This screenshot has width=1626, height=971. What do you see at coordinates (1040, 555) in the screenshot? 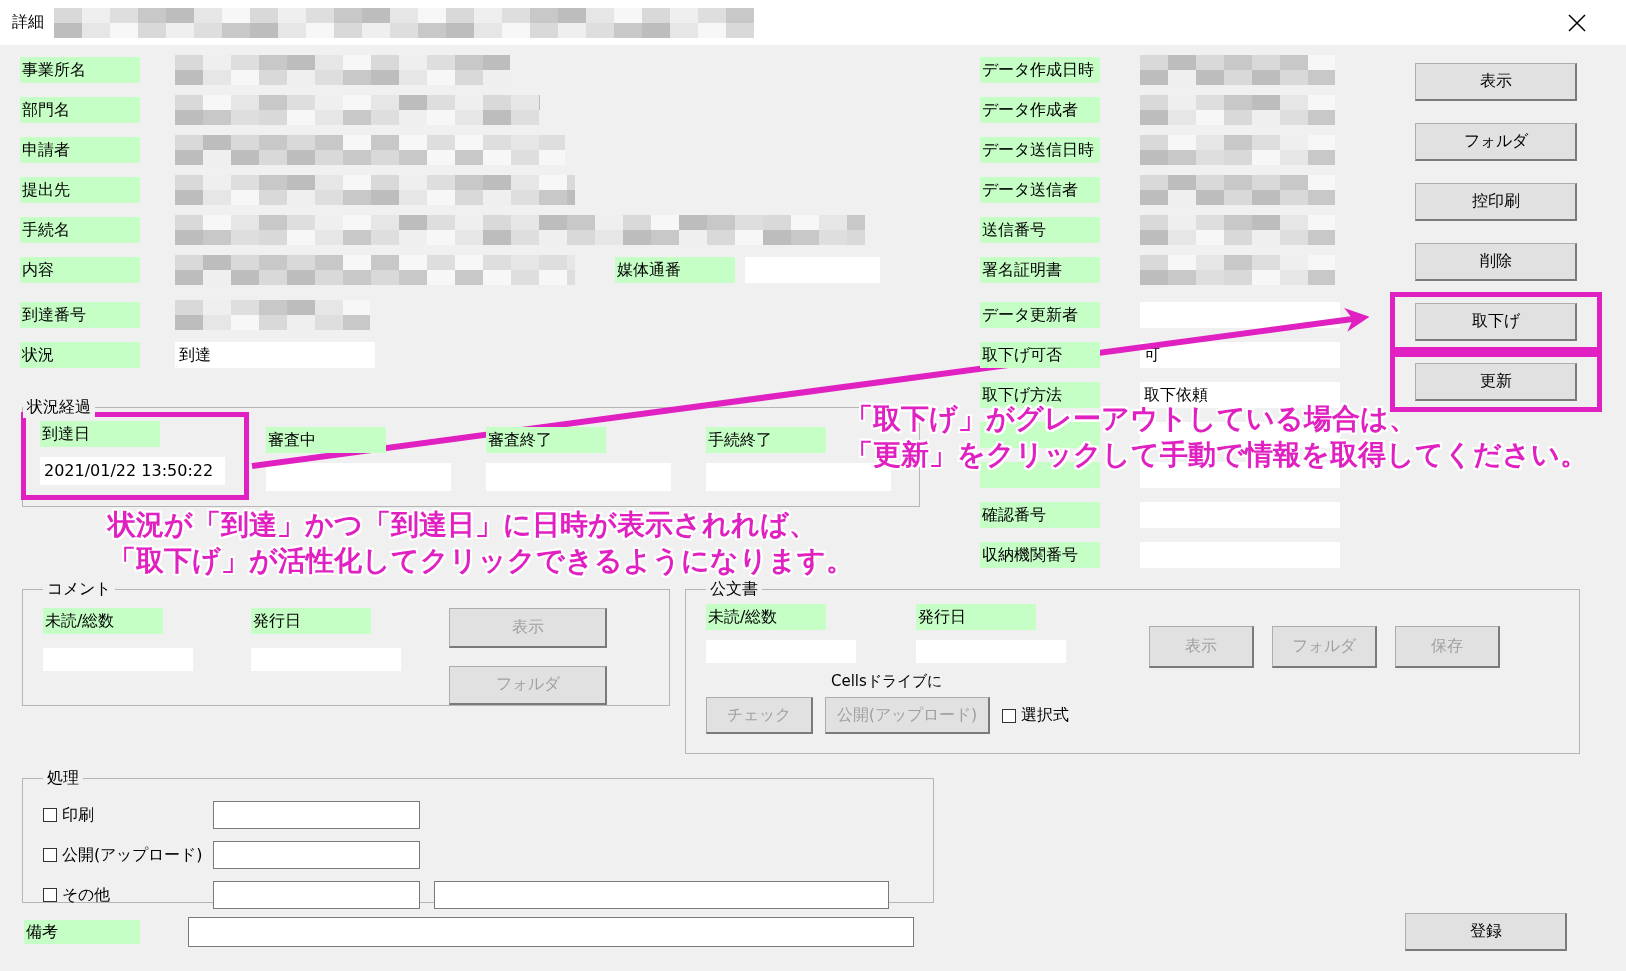
I see `field-label: 収納機関番号` at bounding box center [1040, 555].